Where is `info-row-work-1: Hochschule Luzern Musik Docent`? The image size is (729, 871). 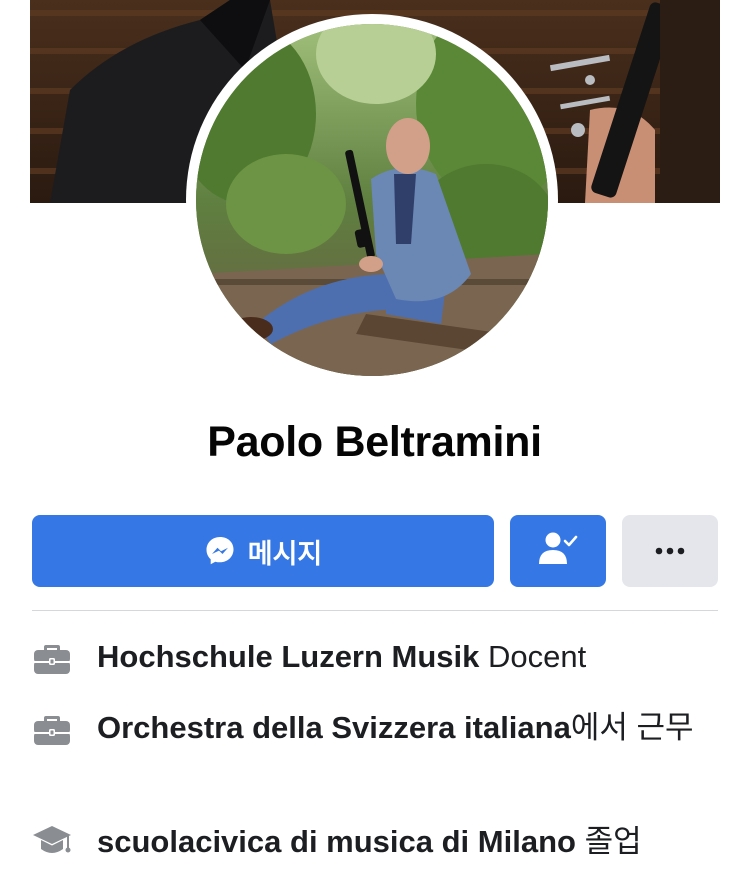 info-row-work-1: Hochschule Luzern Musik Docent is located at coordinates (377, 657).